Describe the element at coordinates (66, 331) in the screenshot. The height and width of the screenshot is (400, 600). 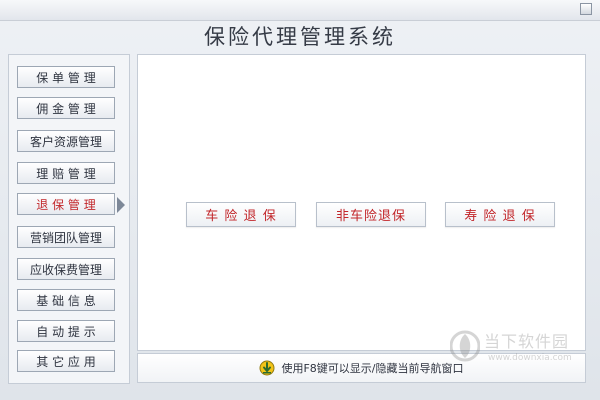
I see `sidebar-item-auto-reminder: 自 动 提 示` at that location.